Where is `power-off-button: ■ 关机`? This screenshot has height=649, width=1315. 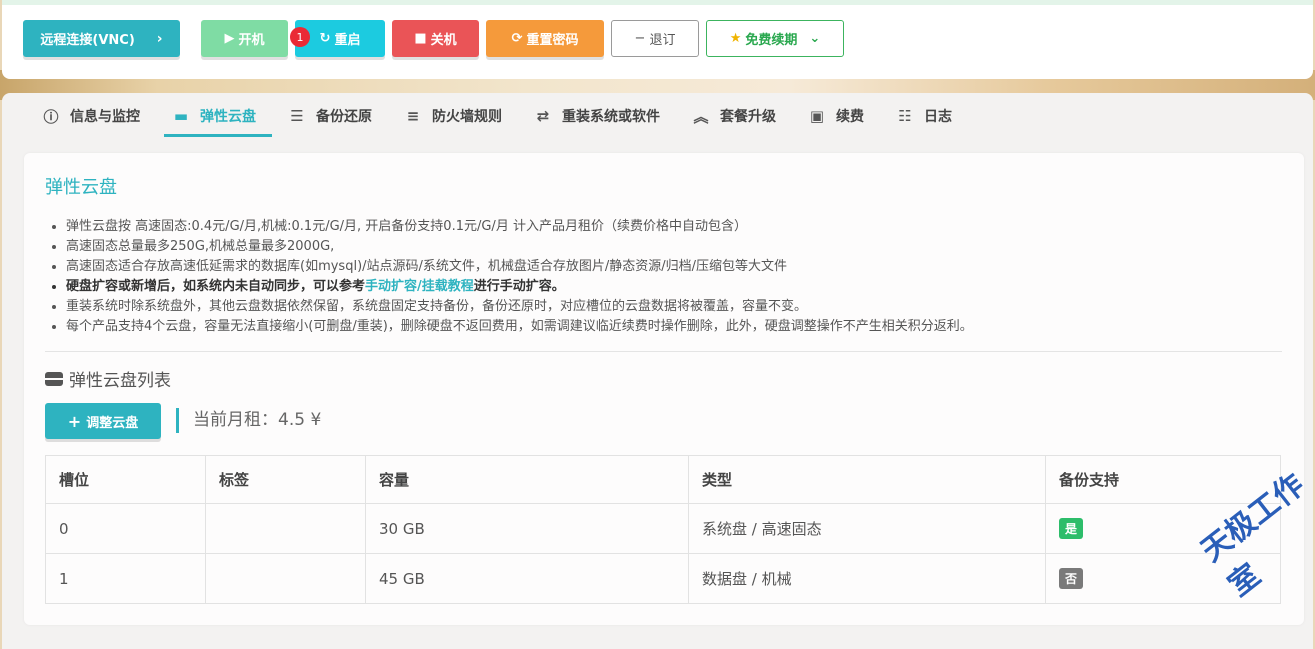 power-off-button: ■ 关机 is located at coordinates (435, 38).